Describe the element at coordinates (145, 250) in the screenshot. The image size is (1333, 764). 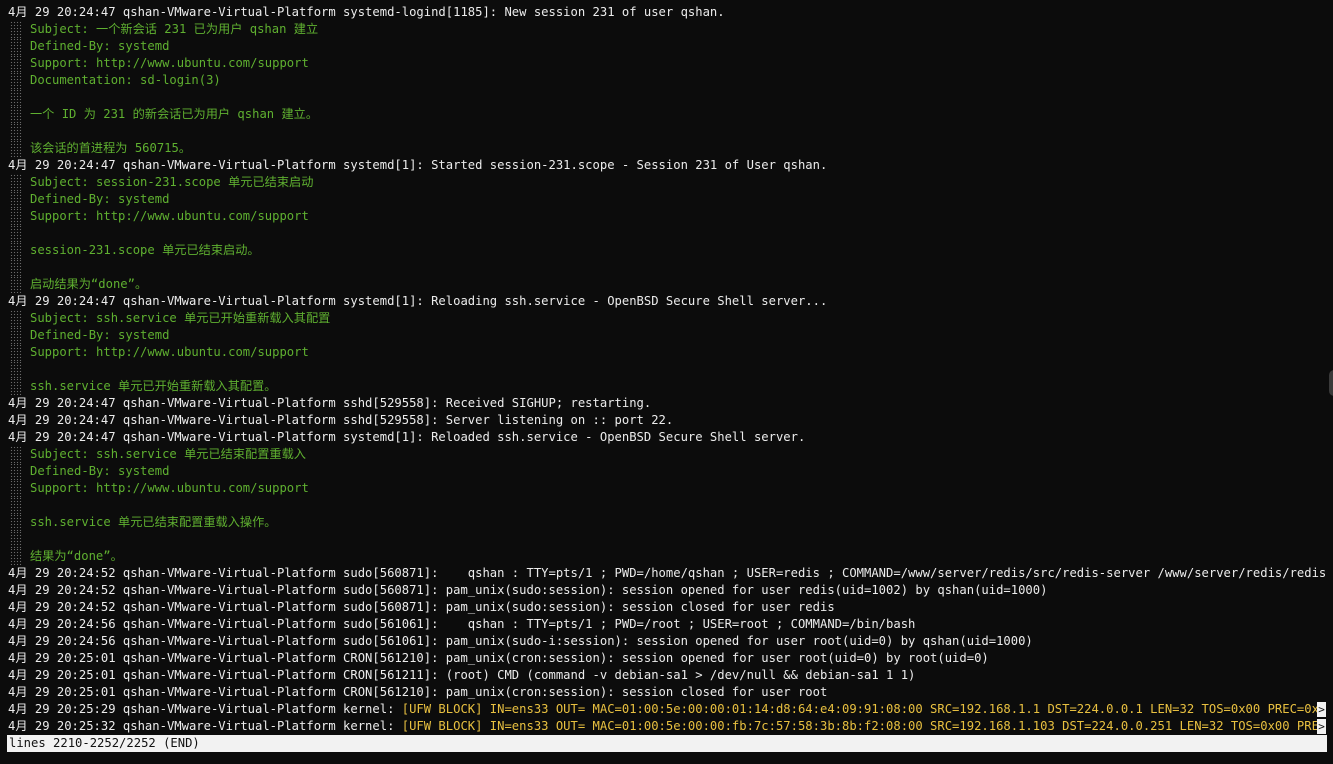
I see `detail-text: session-231.scope 单元已结束启动。` at that location.